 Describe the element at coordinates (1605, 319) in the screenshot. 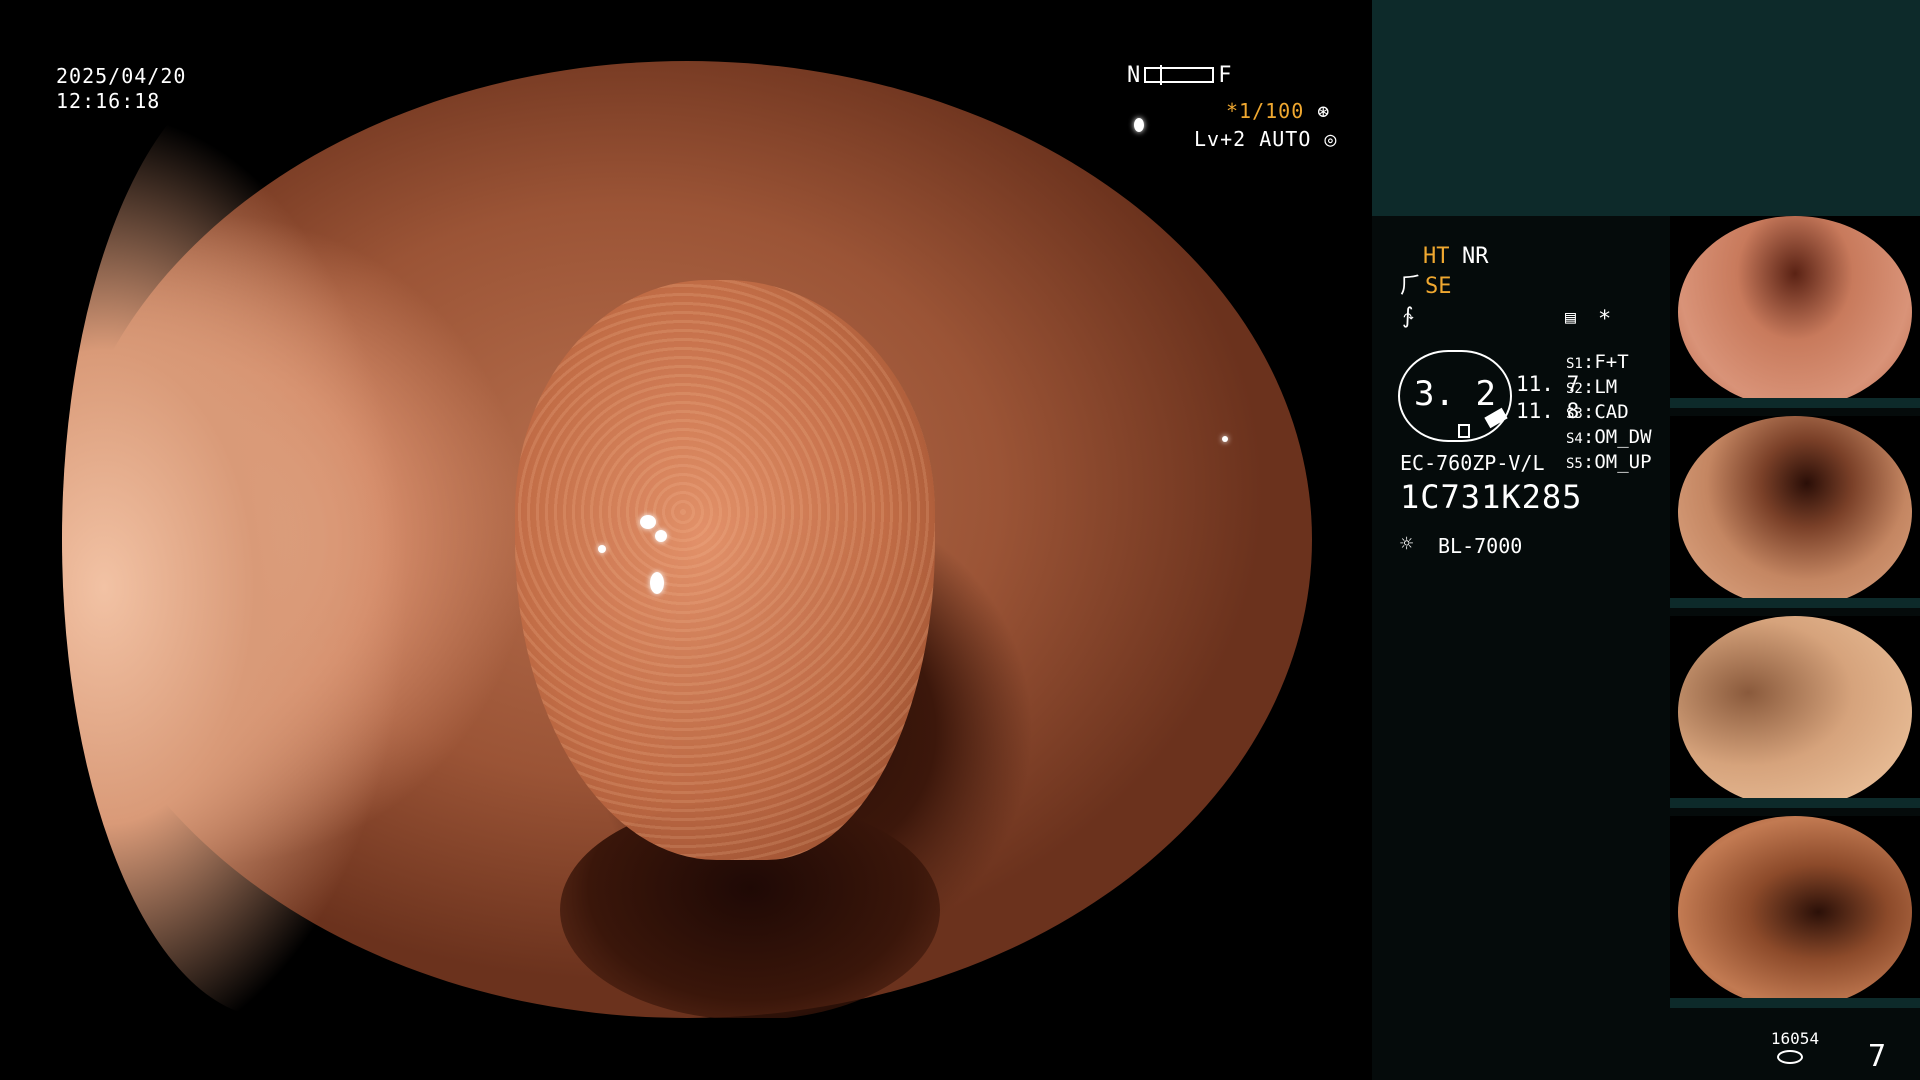

I see `capture-star: *` at that location.